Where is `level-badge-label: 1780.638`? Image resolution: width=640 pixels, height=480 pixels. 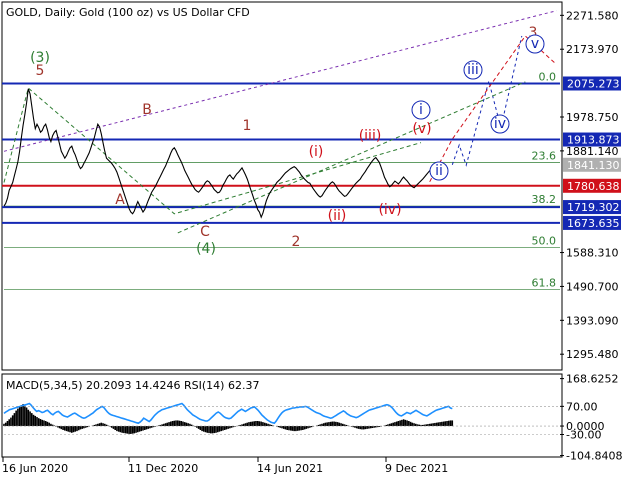
level-badge-label: 1780.638 is located at coordinates (593, 186).